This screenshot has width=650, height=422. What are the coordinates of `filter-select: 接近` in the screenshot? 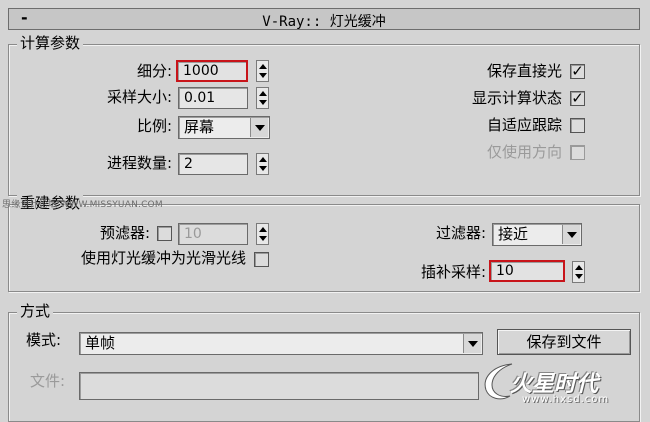 It's located at (537, 234).